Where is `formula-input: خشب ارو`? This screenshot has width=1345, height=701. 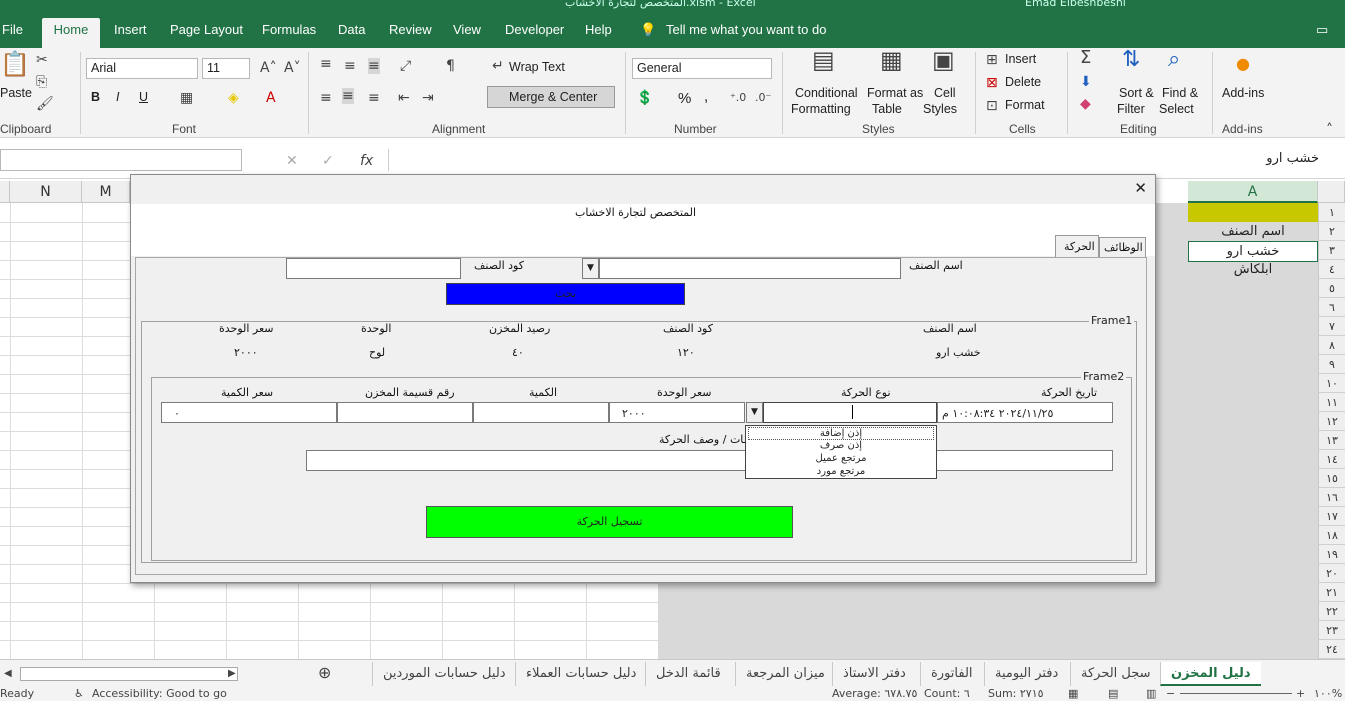
formula-input: خشب ارو is located at coordinates (866, 160).